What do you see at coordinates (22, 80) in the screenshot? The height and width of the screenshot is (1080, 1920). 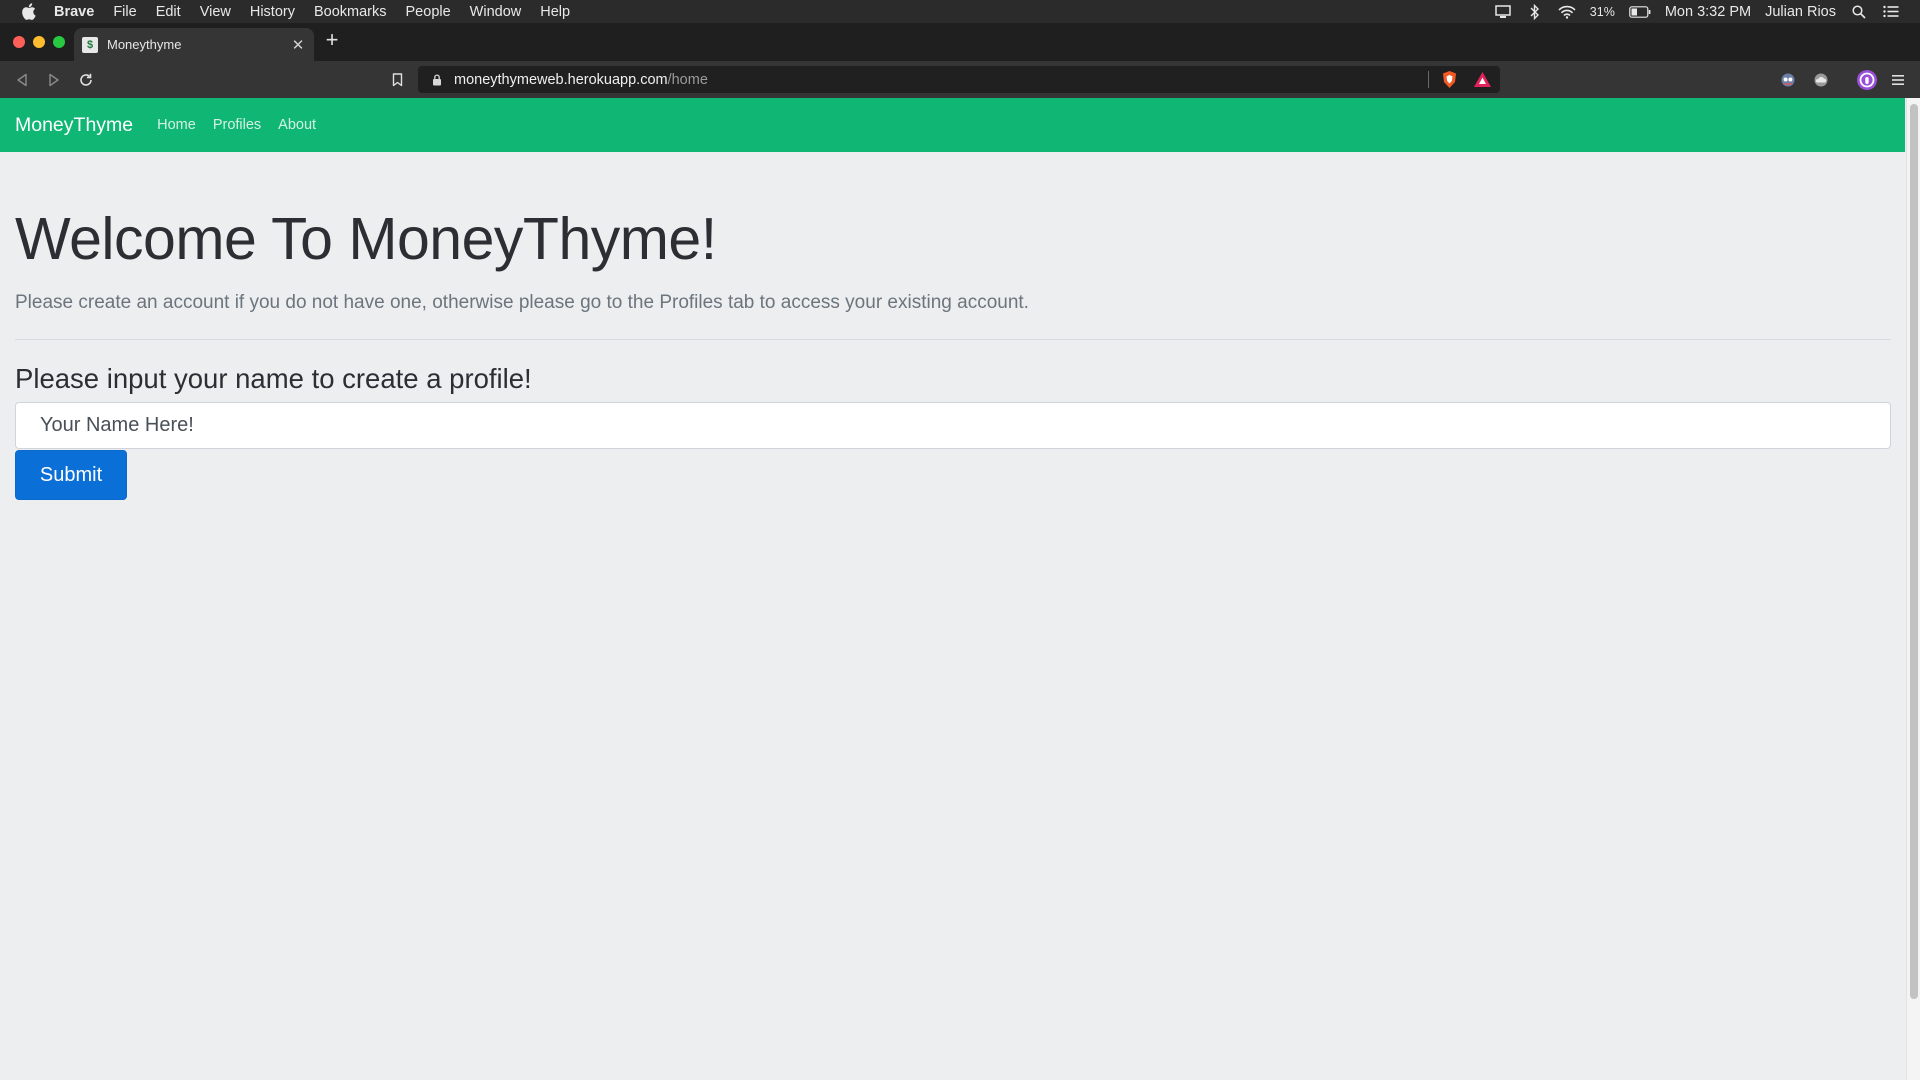 I see `back-icon` at bounding box center [22, 80].